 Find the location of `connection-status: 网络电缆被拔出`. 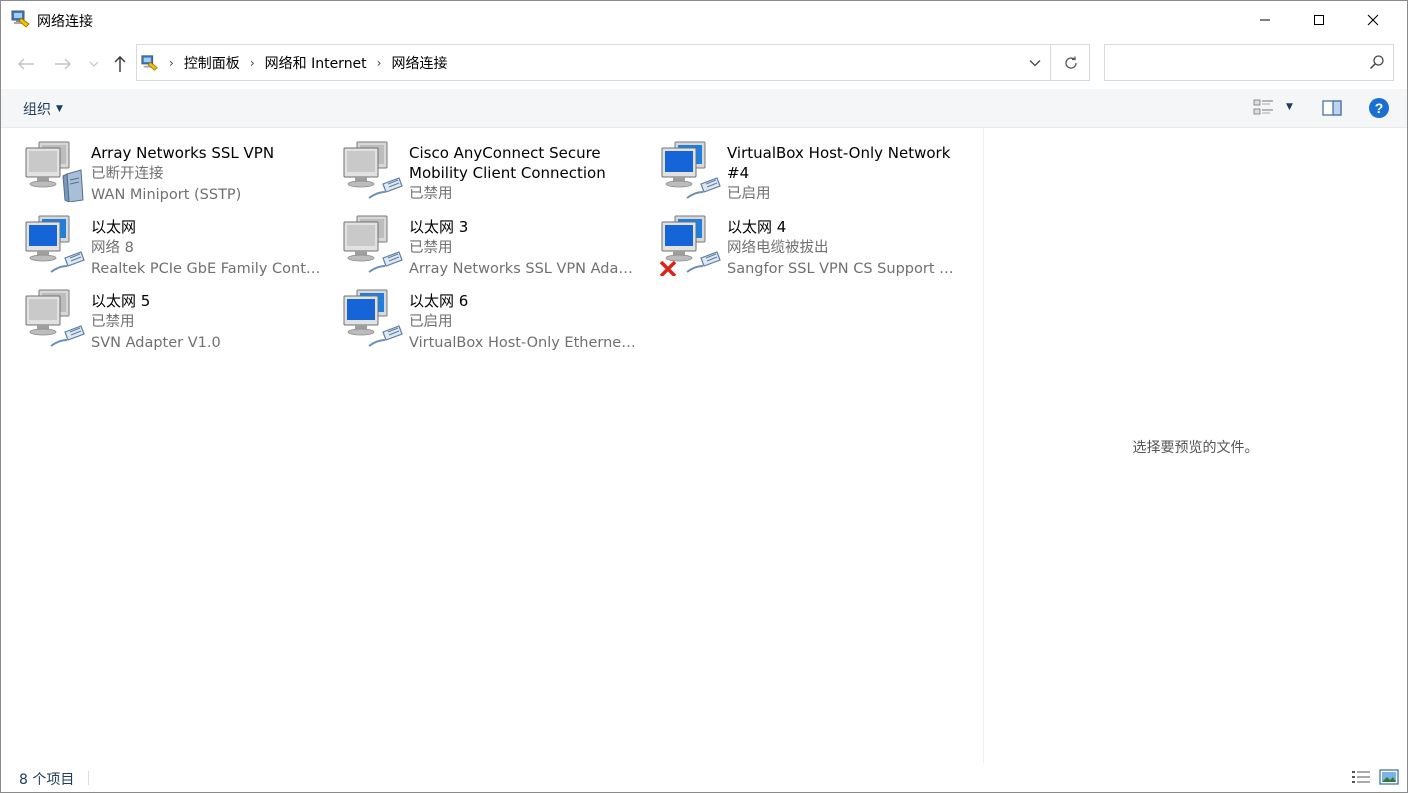

connection-status: 网络电缆被拔出 is located at coordinates (778, 248).